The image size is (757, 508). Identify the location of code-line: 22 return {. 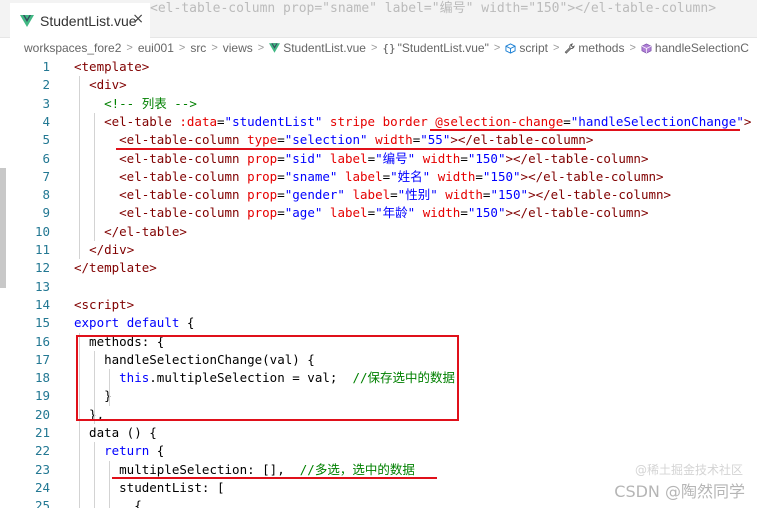
(378, 451).